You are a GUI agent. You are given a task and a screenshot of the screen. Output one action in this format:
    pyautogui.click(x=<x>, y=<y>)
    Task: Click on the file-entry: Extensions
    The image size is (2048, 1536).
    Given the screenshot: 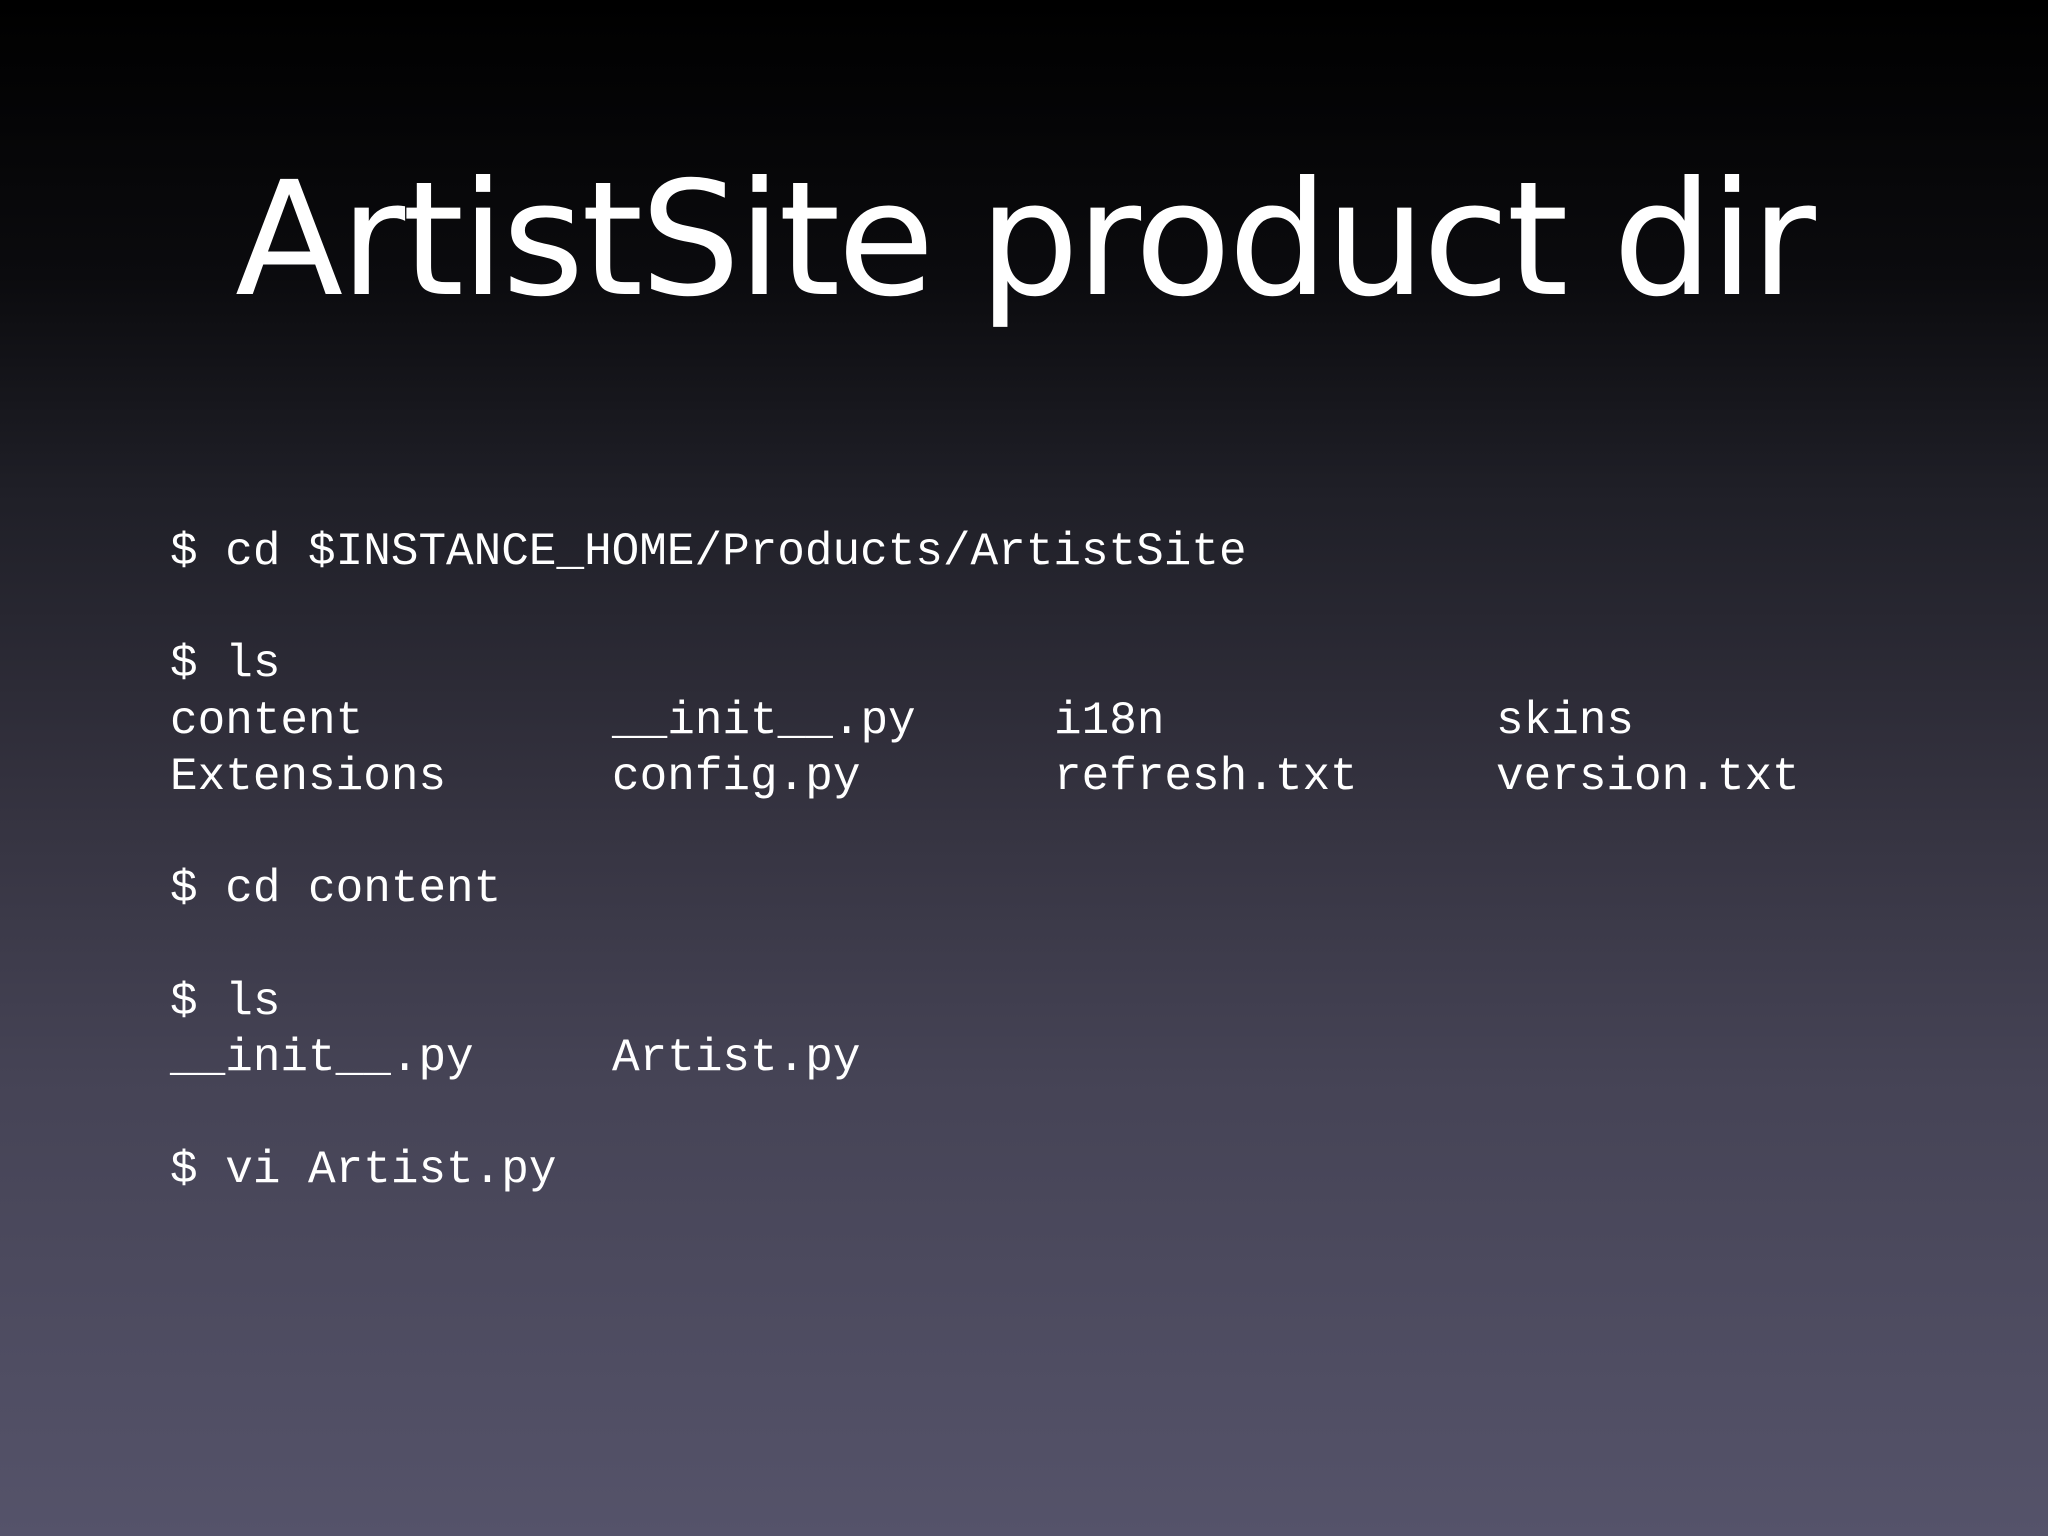 What is the action you would take?
    pyautogui.click(x=308, y=776)
    